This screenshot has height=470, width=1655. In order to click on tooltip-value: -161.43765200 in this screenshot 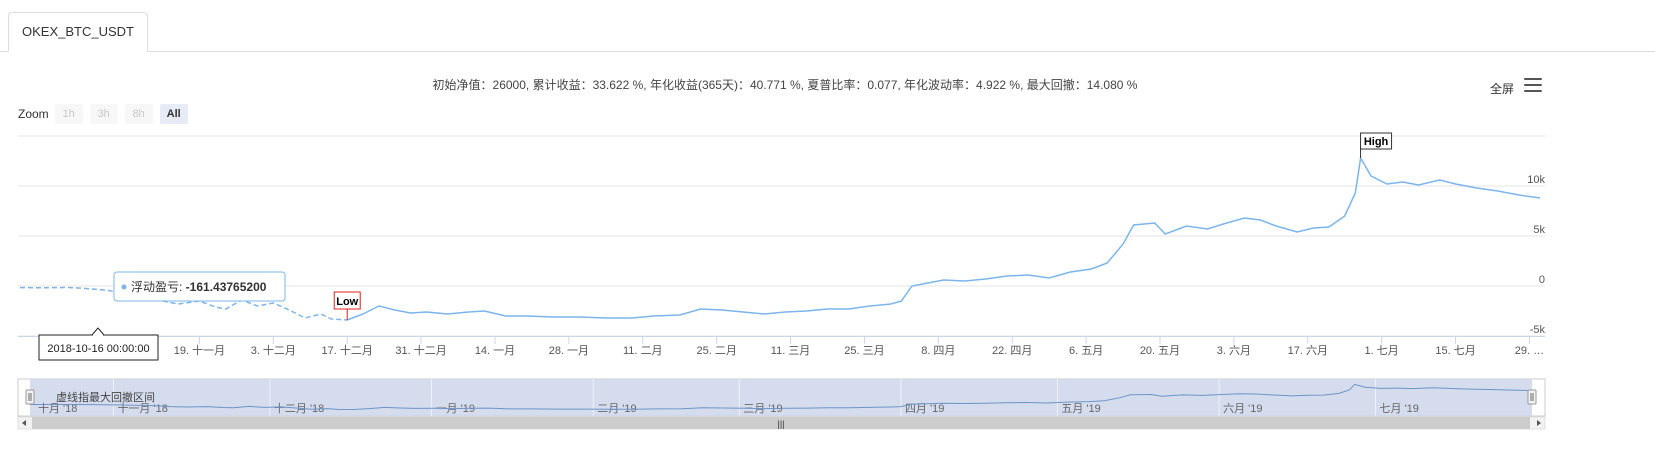, I will do `click(226, 287)`.